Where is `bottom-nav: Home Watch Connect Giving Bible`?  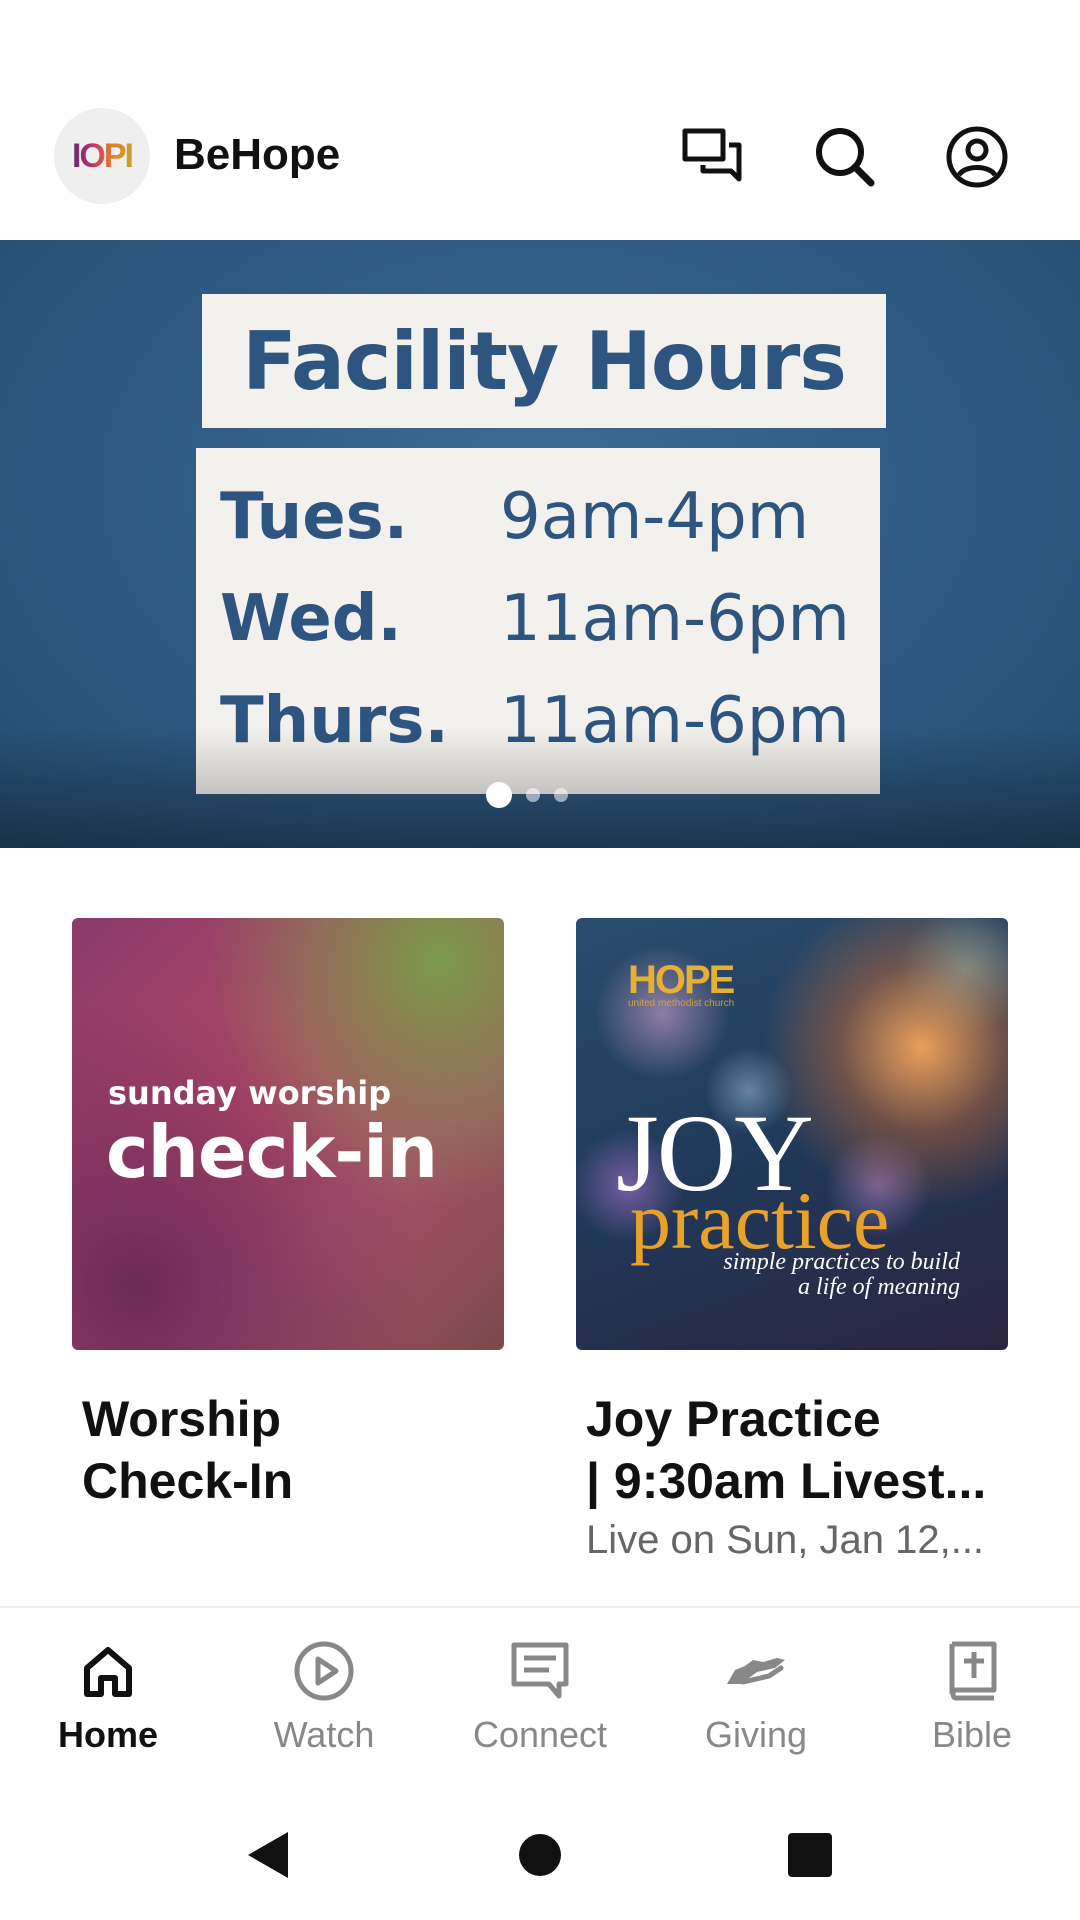 bottom-nav: Home Watch Connect Giving Bible is located at coordinates (540, 1693).